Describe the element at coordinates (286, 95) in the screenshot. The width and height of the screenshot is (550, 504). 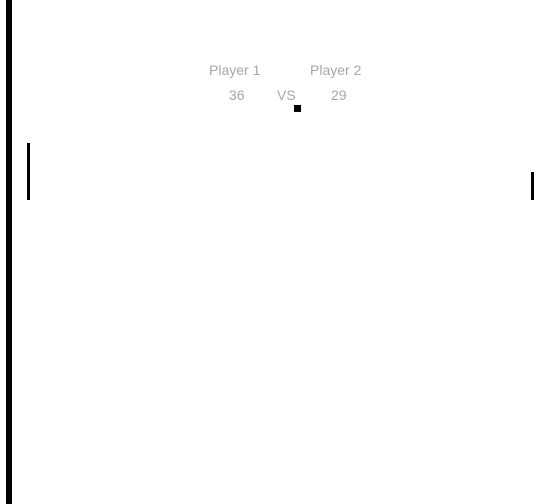
I see `vs-label: VS` at that location.